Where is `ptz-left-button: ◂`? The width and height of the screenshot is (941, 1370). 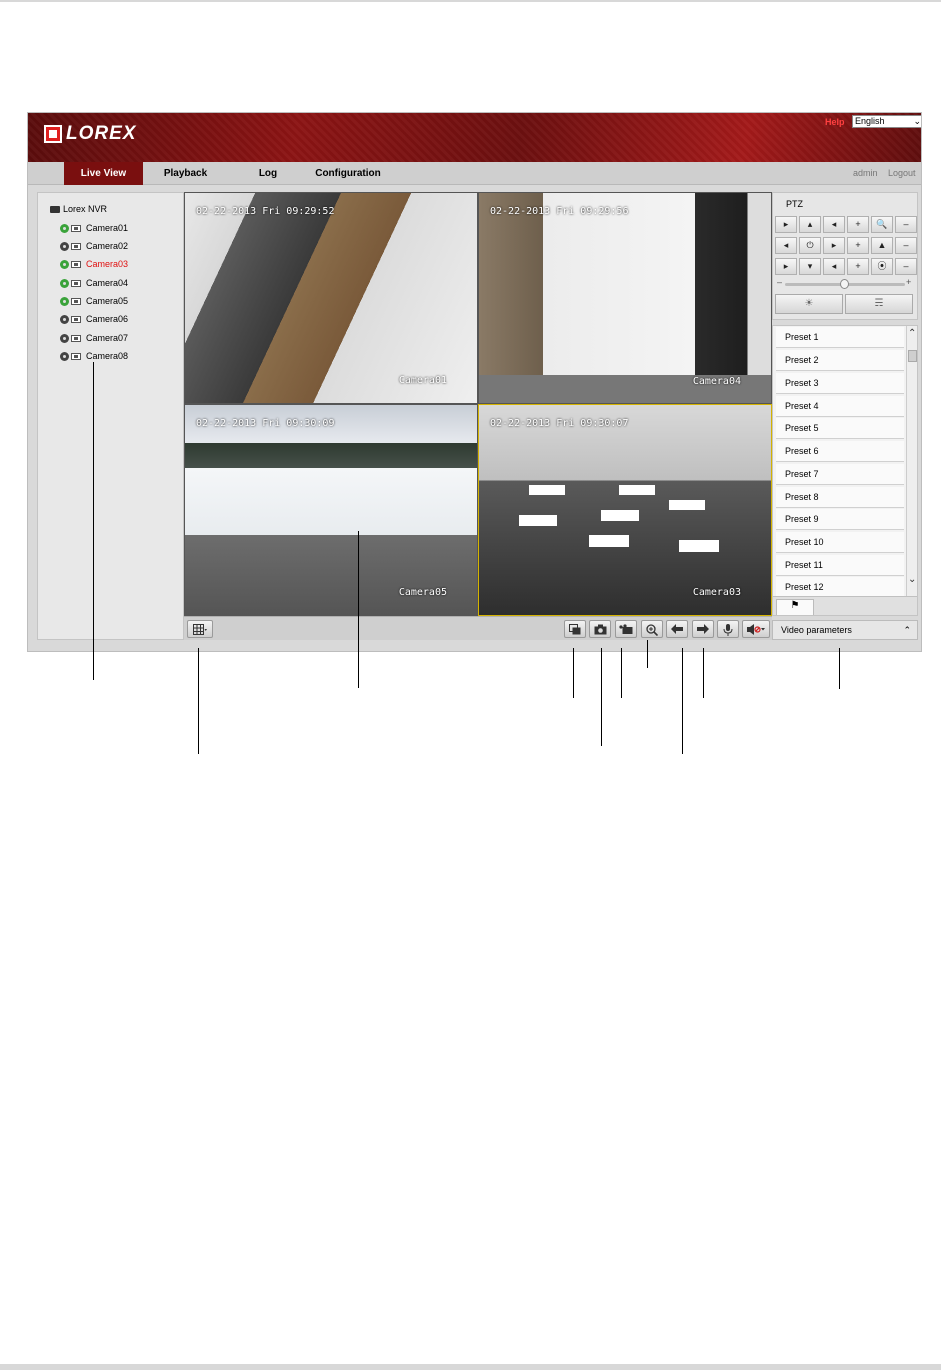
ptz-left-button: ◂ is located at coordinates (786, 245).